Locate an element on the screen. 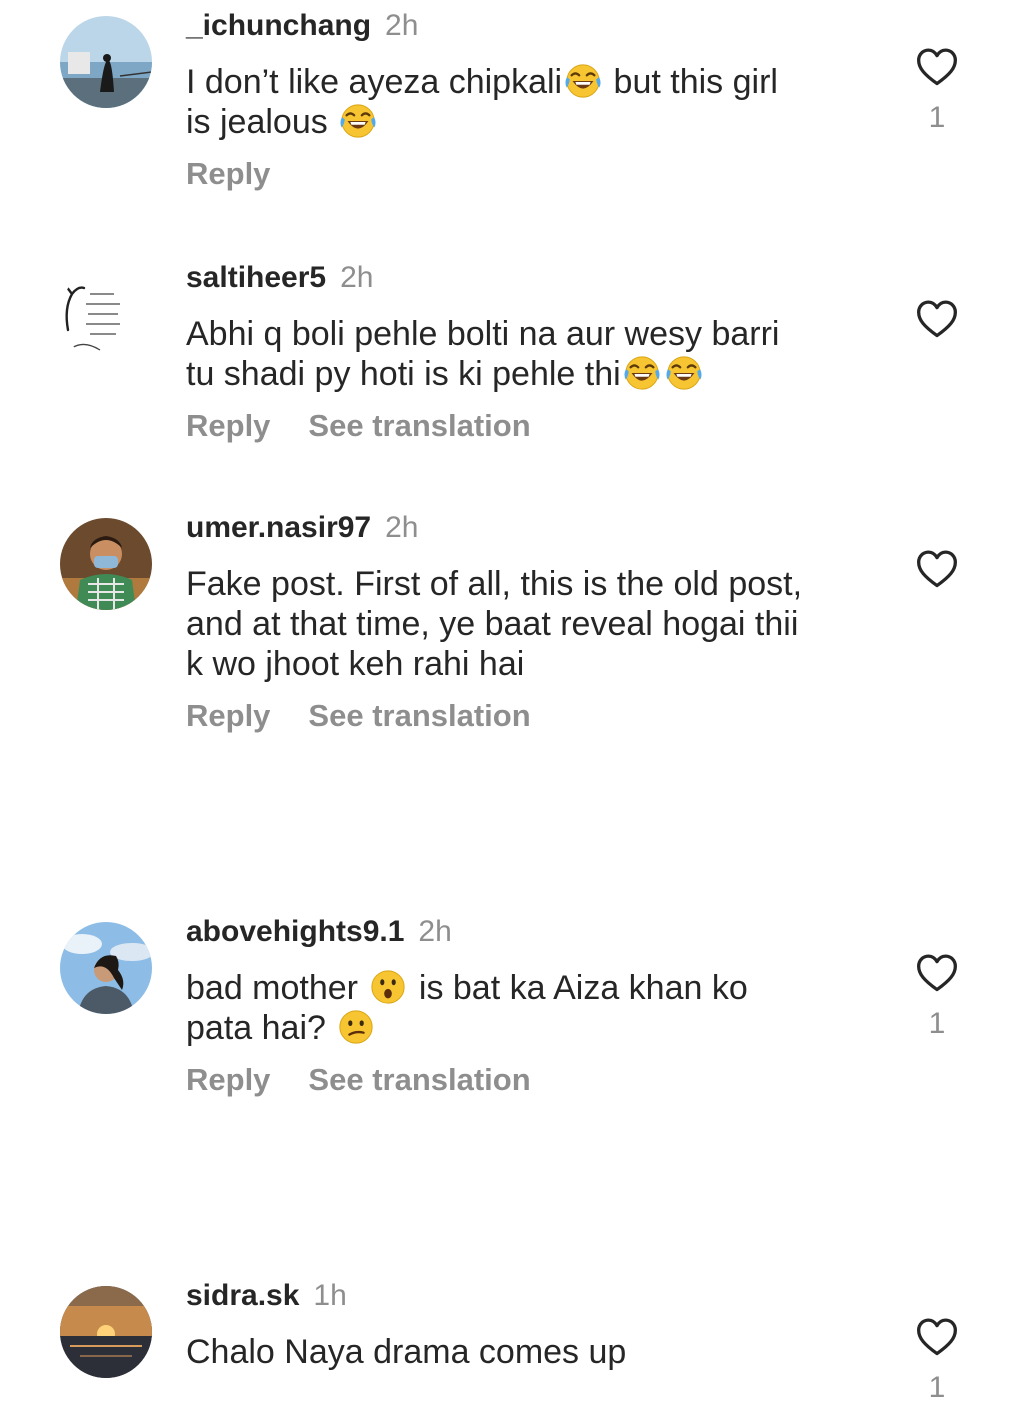 The image size is (1024, 1406). comment-text-segment: k wo jhoot keh rahi hai is located at coordinates (355, 664).